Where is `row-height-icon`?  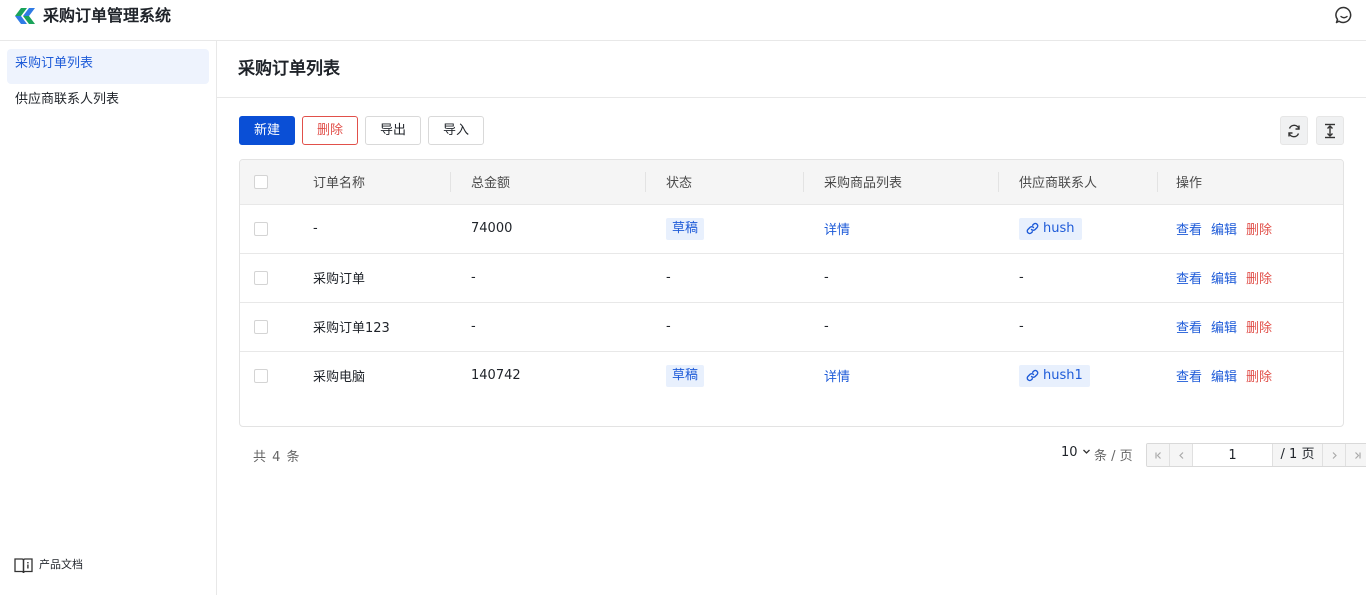
row-height-icon is located at coordinates (1330, 130).